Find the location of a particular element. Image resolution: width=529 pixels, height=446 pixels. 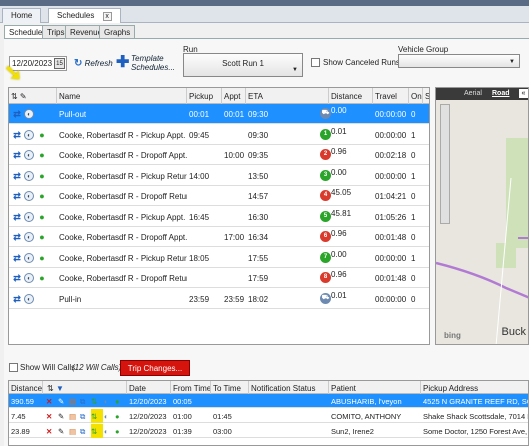

refresh-button: ↻ Refresh is located at coordinates (93, 63).